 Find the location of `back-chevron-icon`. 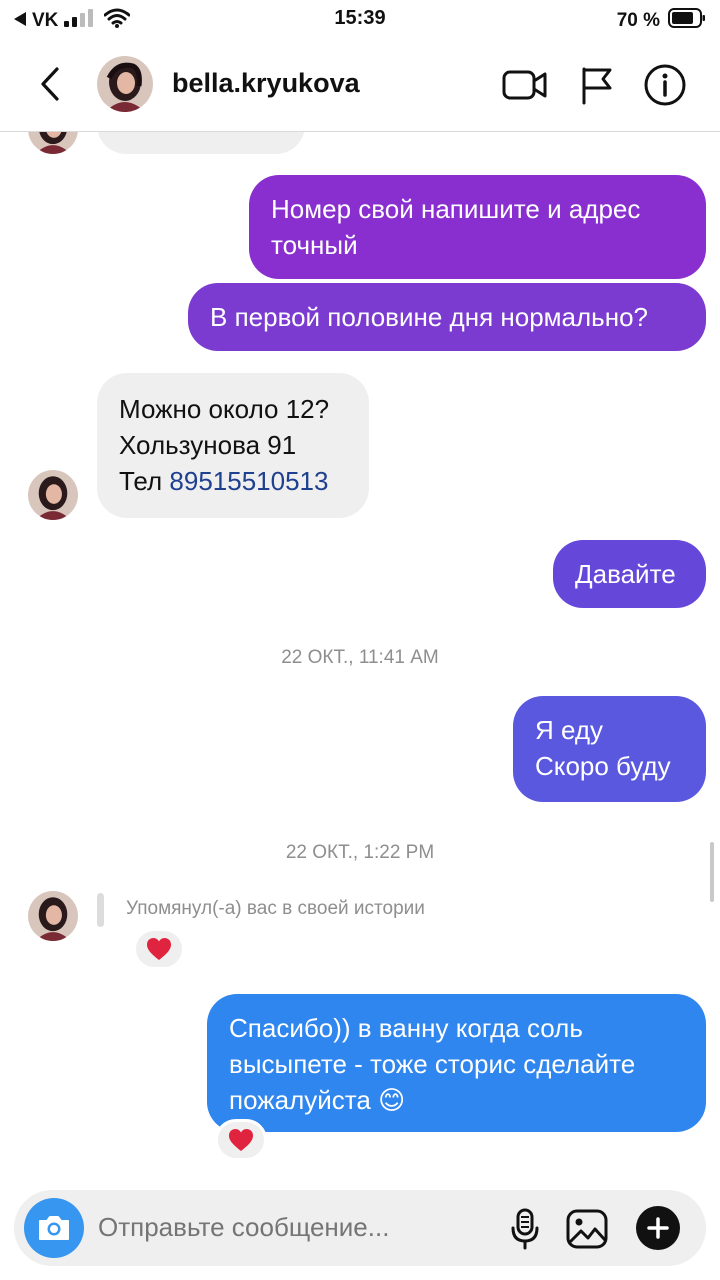

back-chevron-icon is located at coordinates (50, 84).